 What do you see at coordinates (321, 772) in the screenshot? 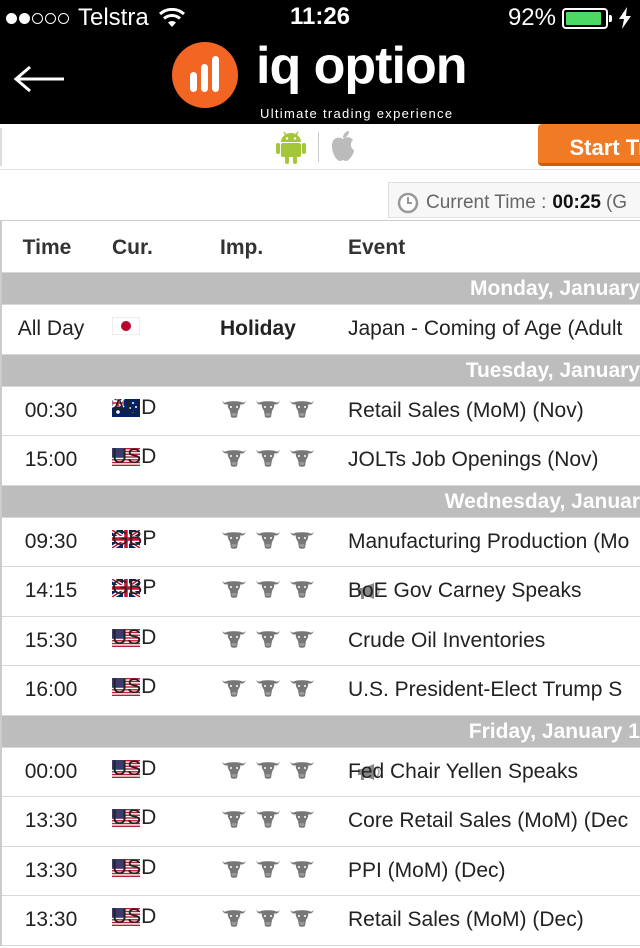
I see `table-row: 00:00 USD Fed Chair Yellen Speaks` at bounding box center [321, 772].